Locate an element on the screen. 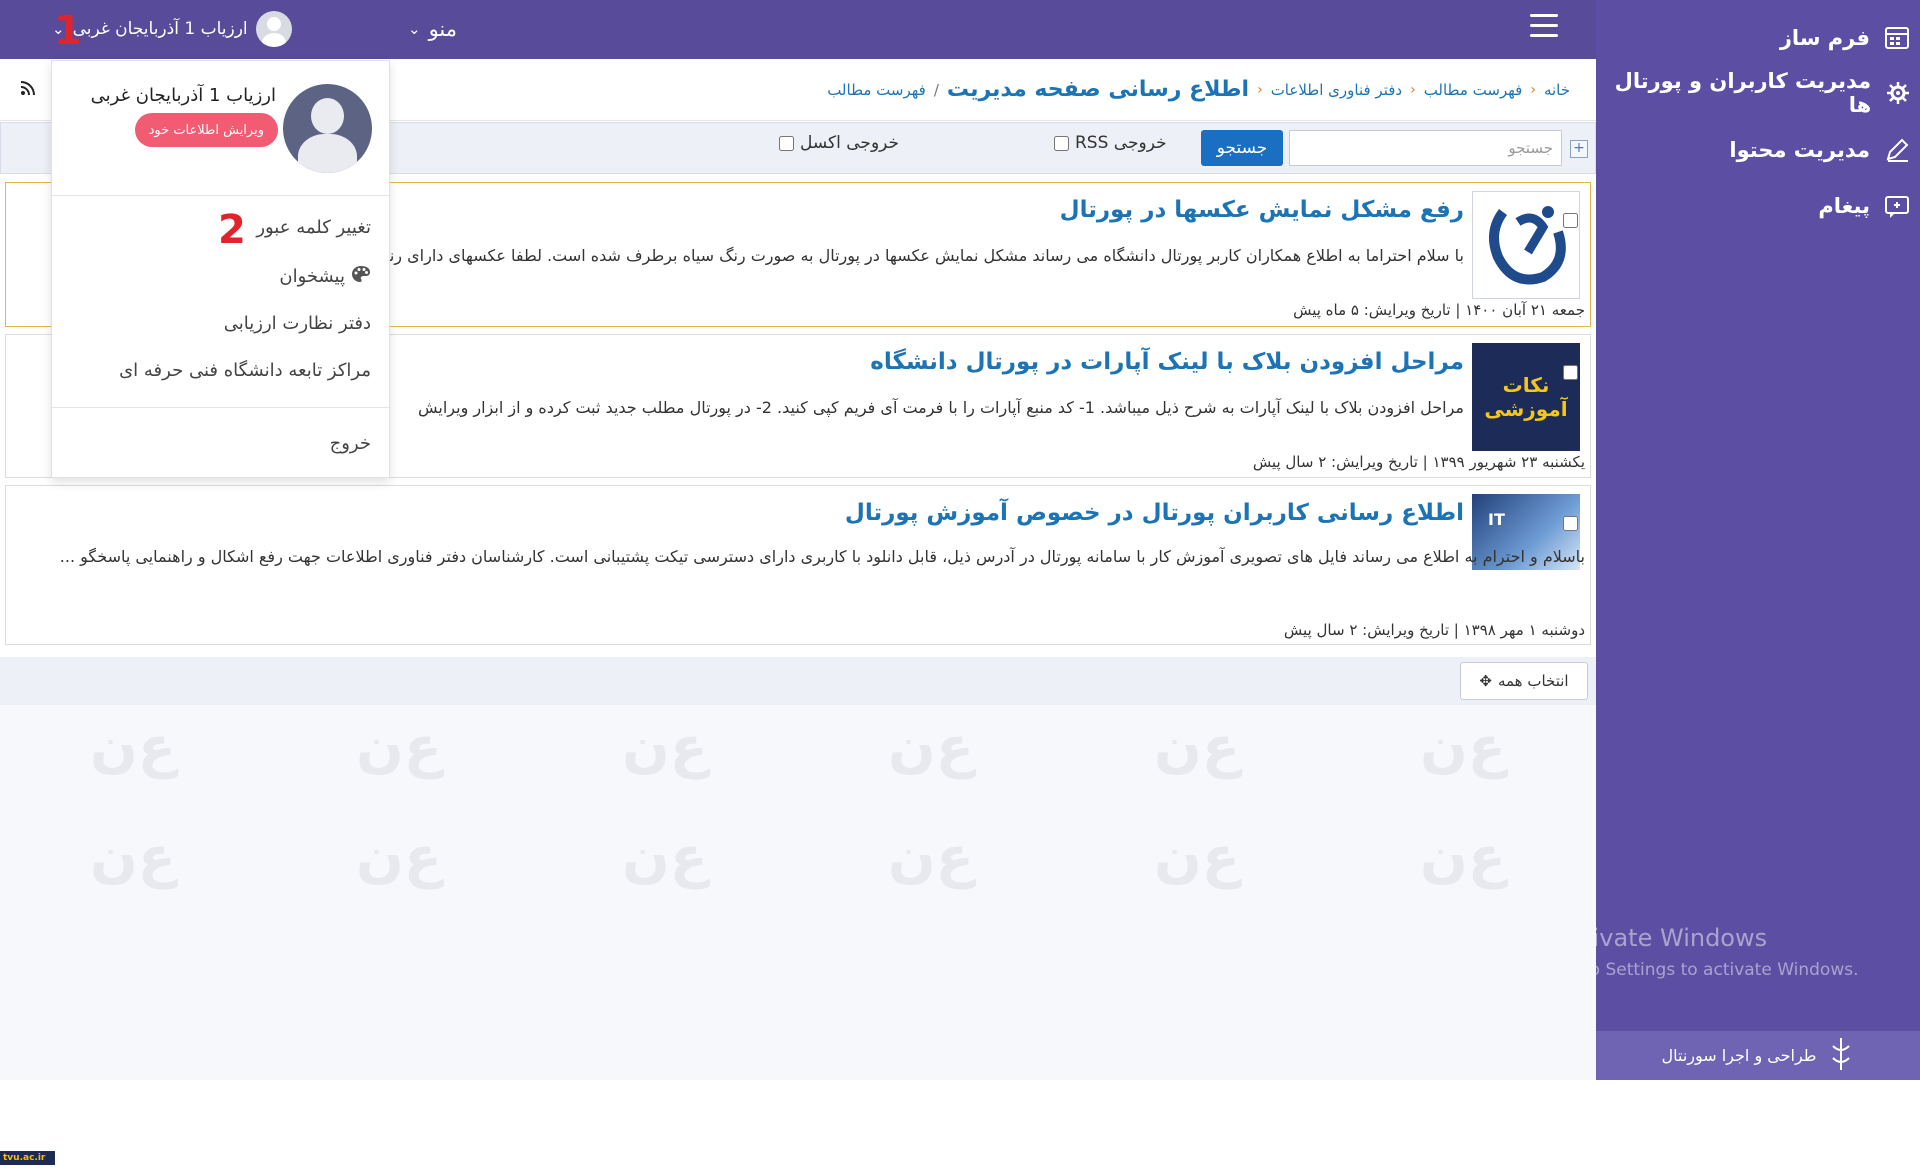 This screenshot has width=1920, height=1176. item-thumbnail: نکات آموزشی is located at coordinates (1526, 397).